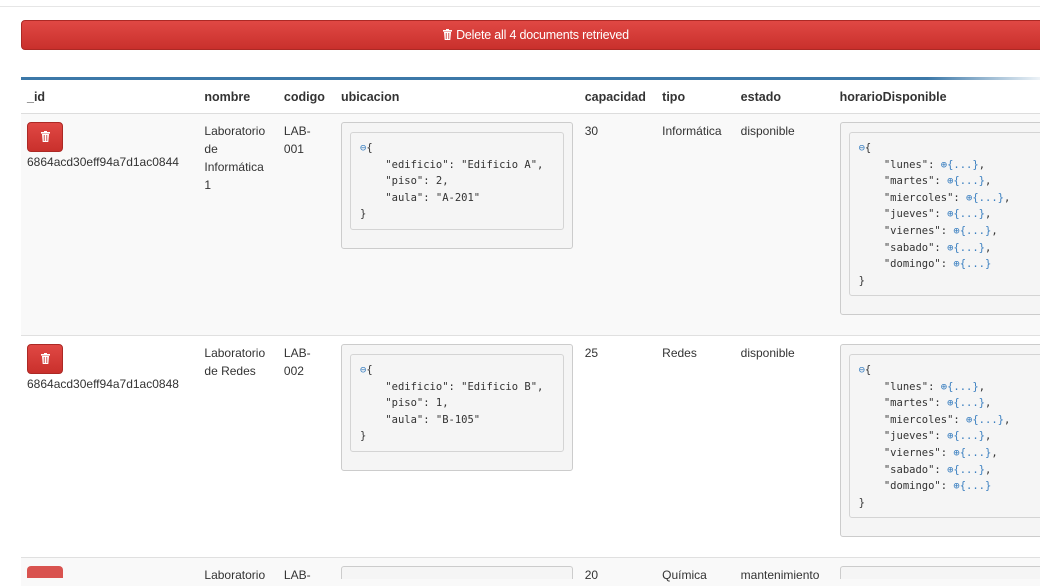 Image resolution: width=1040 pixels, height=586 pixels. I want to click on column-header-nombre: nombre, so click(238, 97).